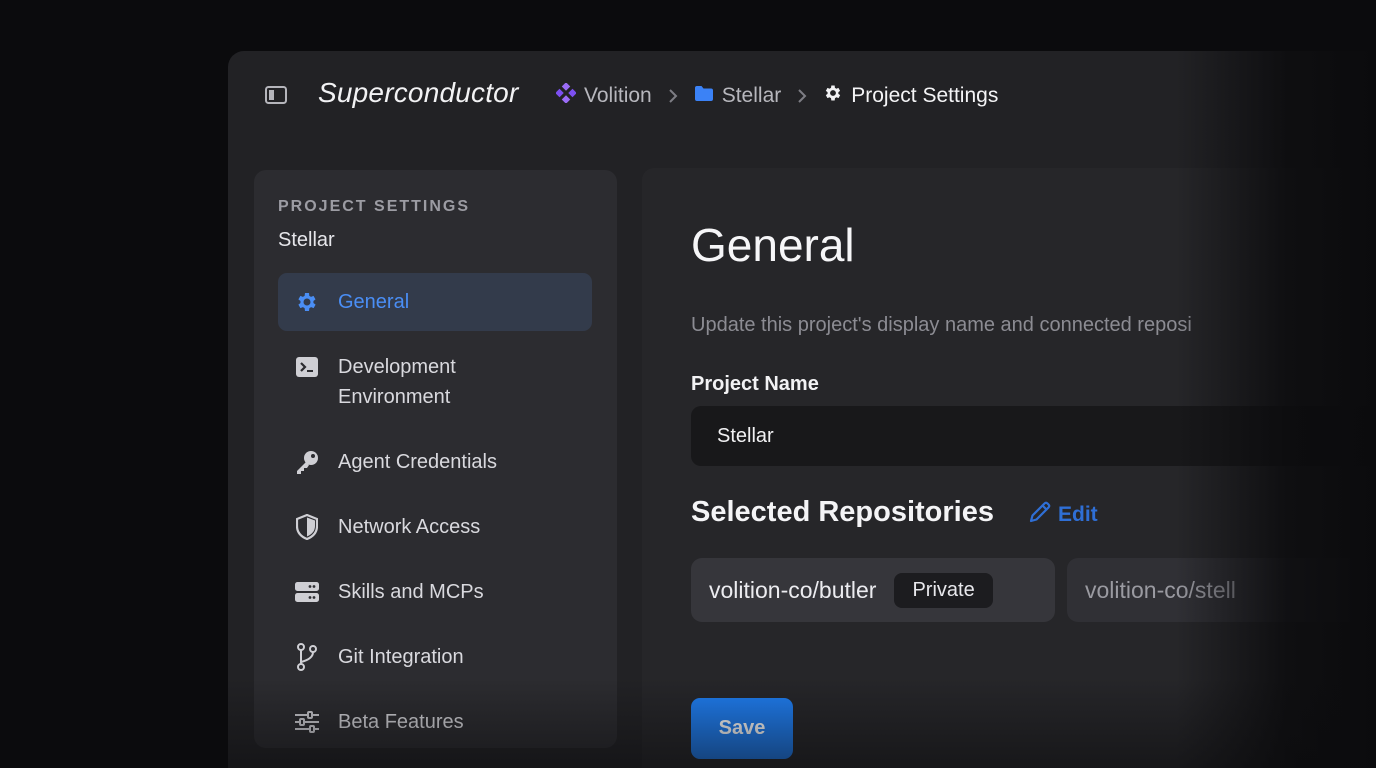 The image size is (1376, 768). What do you see at coordinates (307, 462) in the screenshot?
I see `key-icon` at bounding box center [307, 462].